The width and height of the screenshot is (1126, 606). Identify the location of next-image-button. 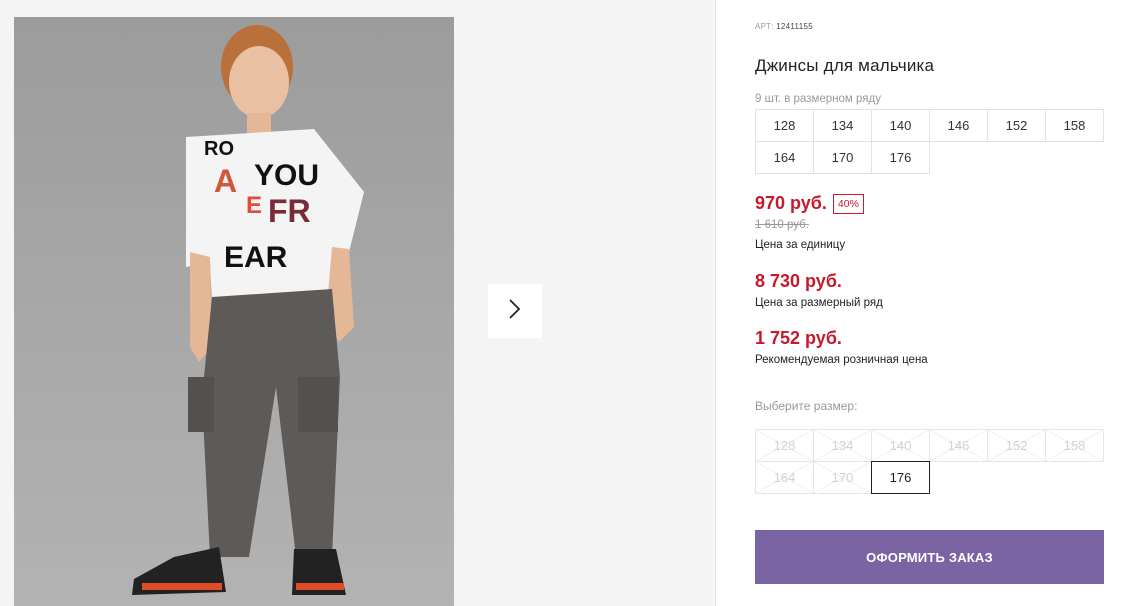
(515, 311).